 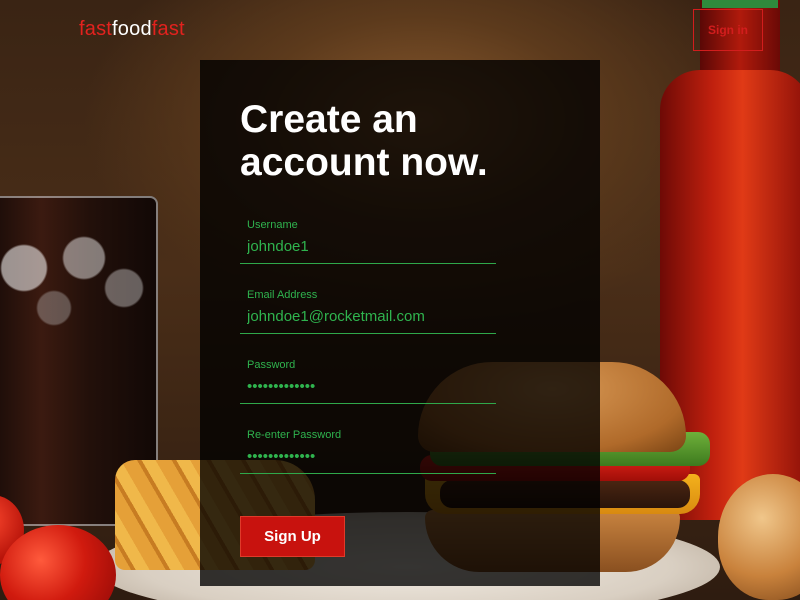 I want to click on logo-part-fast-2: fast, so click(x=168, y=29).